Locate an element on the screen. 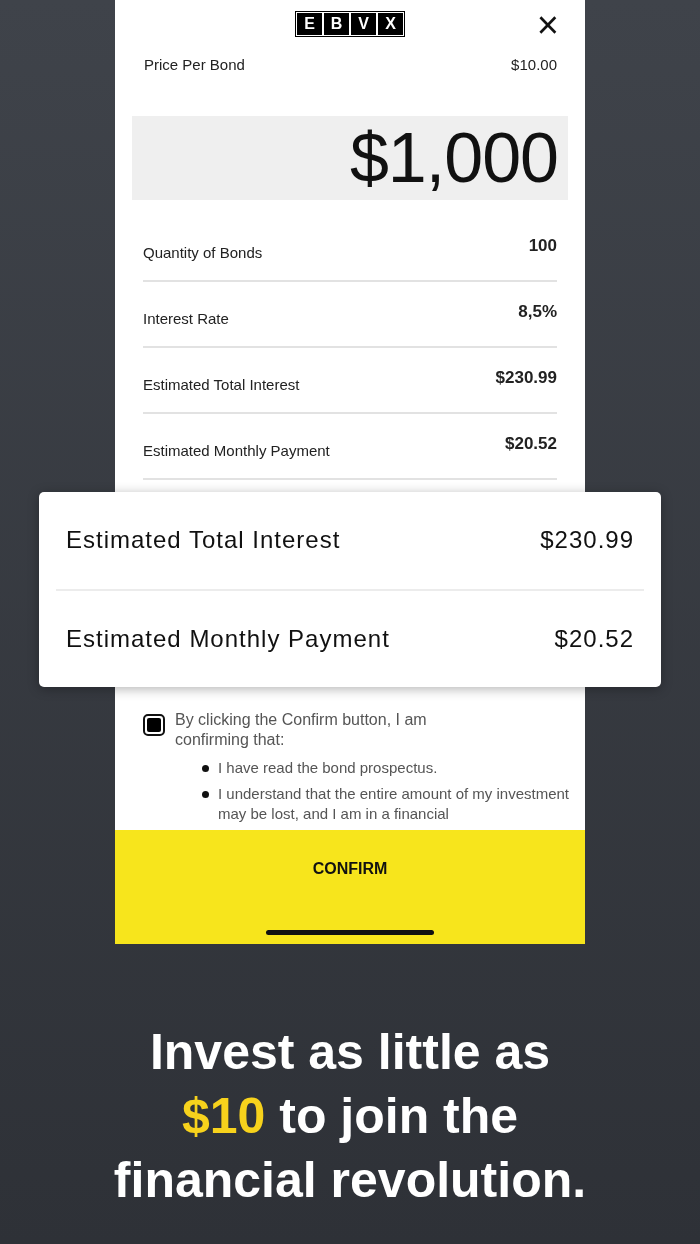 The height and width of the screenshot is (1244, 700). price-value: $10.00 is located at coordinates (534, 65).